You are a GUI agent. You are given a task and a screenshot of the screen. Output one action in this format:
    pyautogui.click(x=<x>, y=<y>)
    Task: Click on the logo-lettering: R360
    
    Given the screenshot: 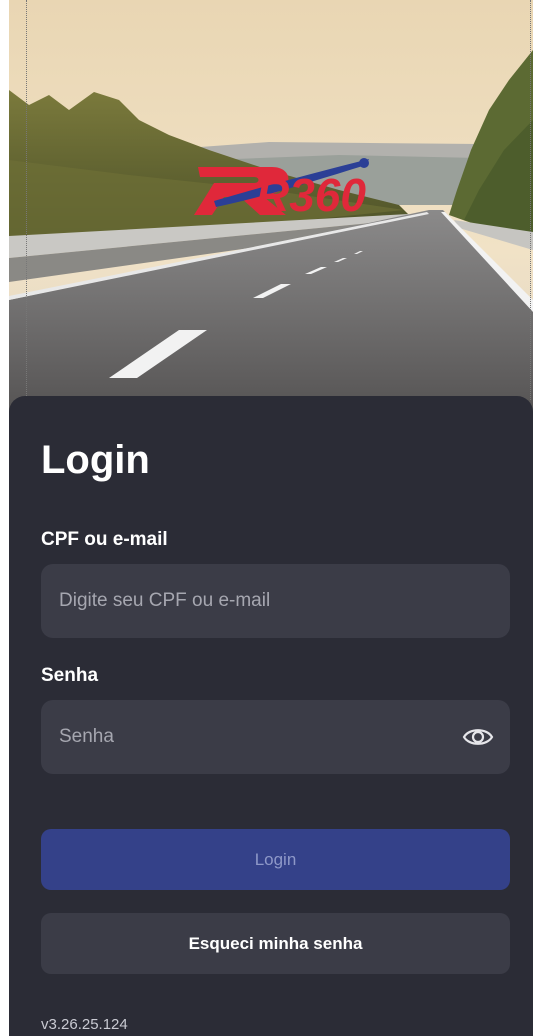 What is the action you would take?
    pyautogui.click(x=311, y=195)
    